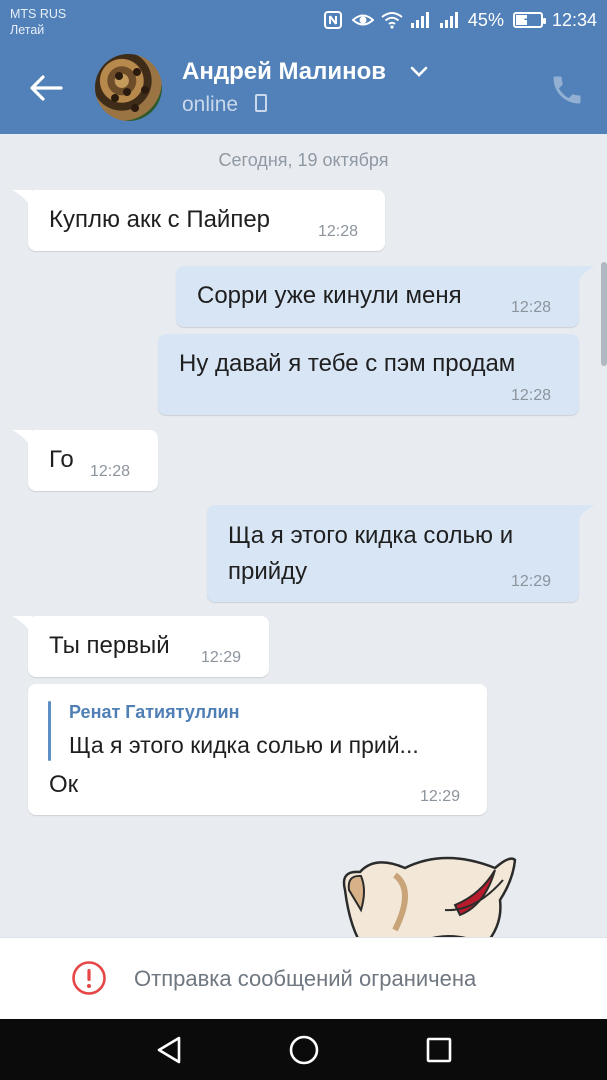 This screenshot has width=607, height=1080. Describe the element at coordinates (435, 900) in the screenshot. I see `sticker-image` at that location.